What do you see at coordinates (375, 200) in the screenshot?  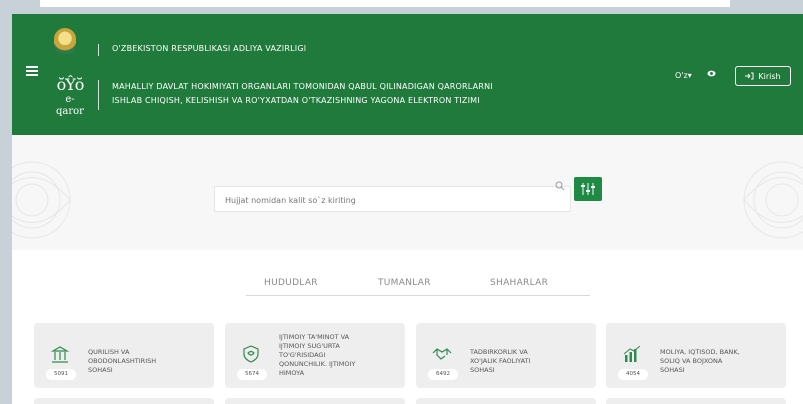 I see `search-input` at bounding box center [375, 200].